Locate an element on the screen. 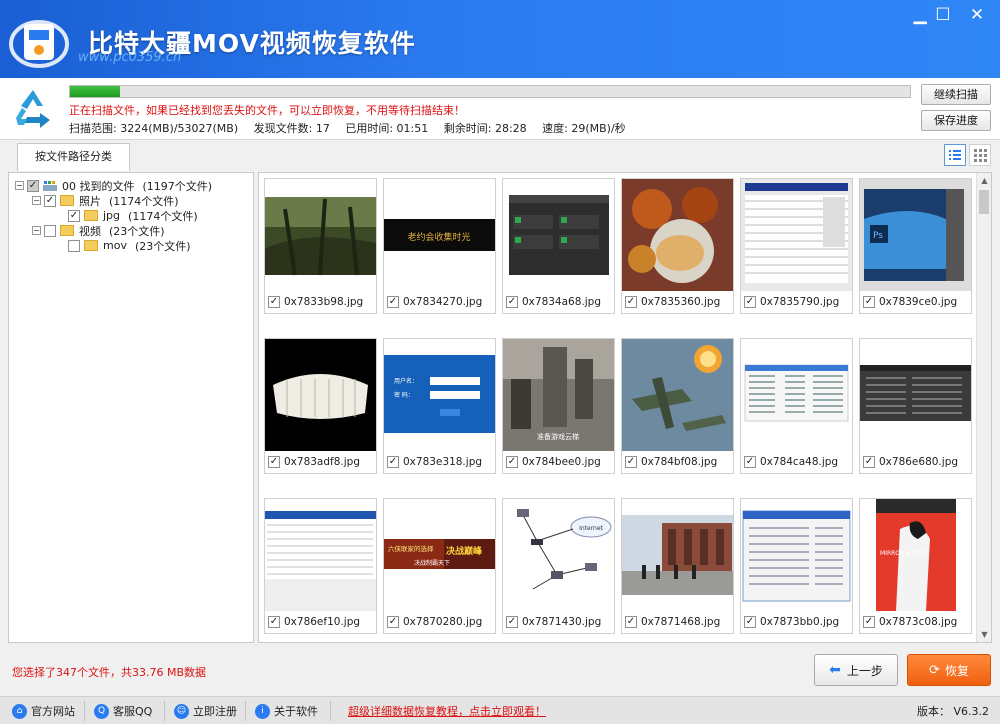  file-thumbnail-card: ✓ 0x786ef10.jpg is located at coordinates (320, 566).